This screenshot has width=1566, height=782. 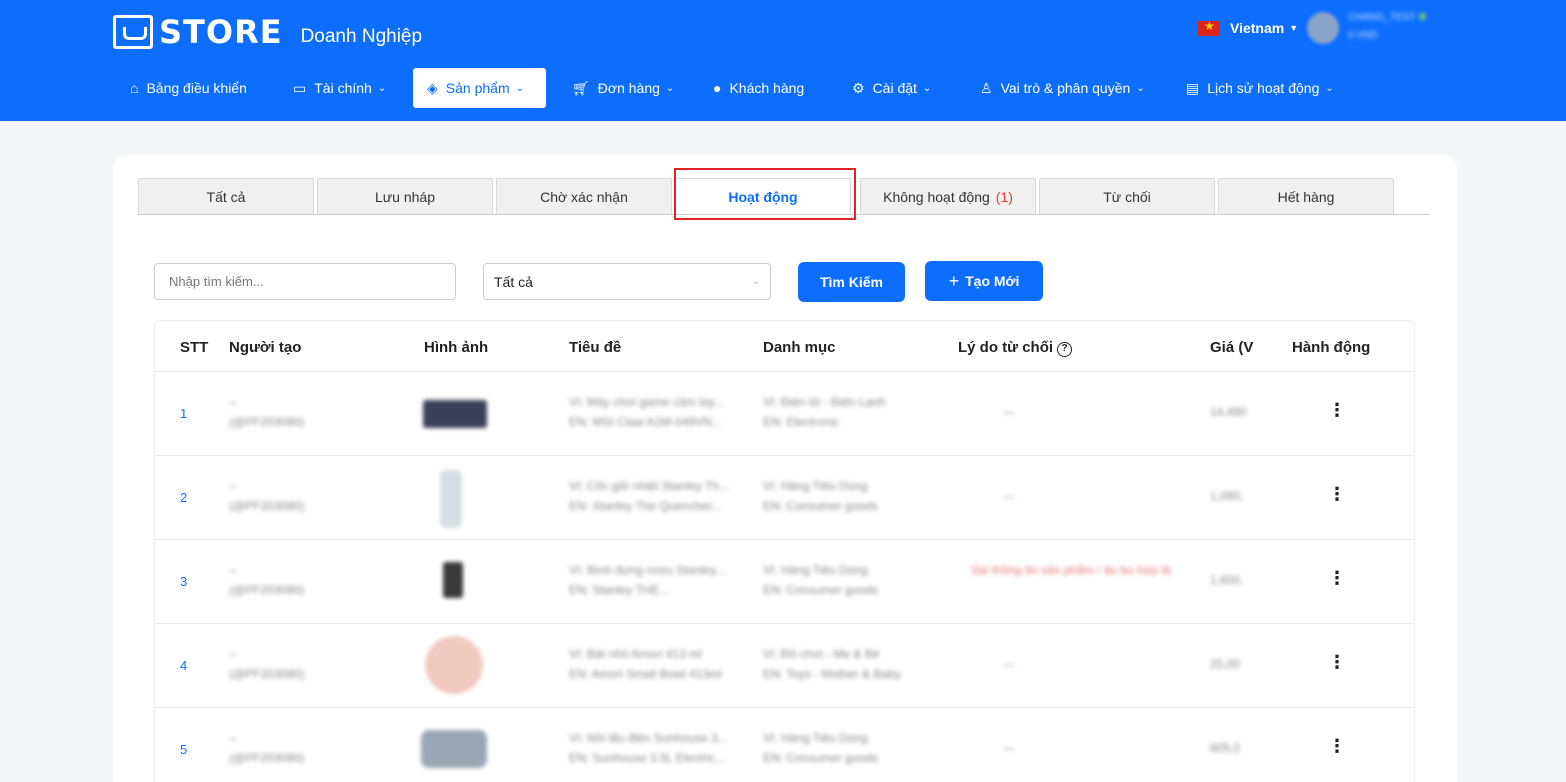 I want to click on tab-label: Lưu nháp, so click(x=405, y=196).